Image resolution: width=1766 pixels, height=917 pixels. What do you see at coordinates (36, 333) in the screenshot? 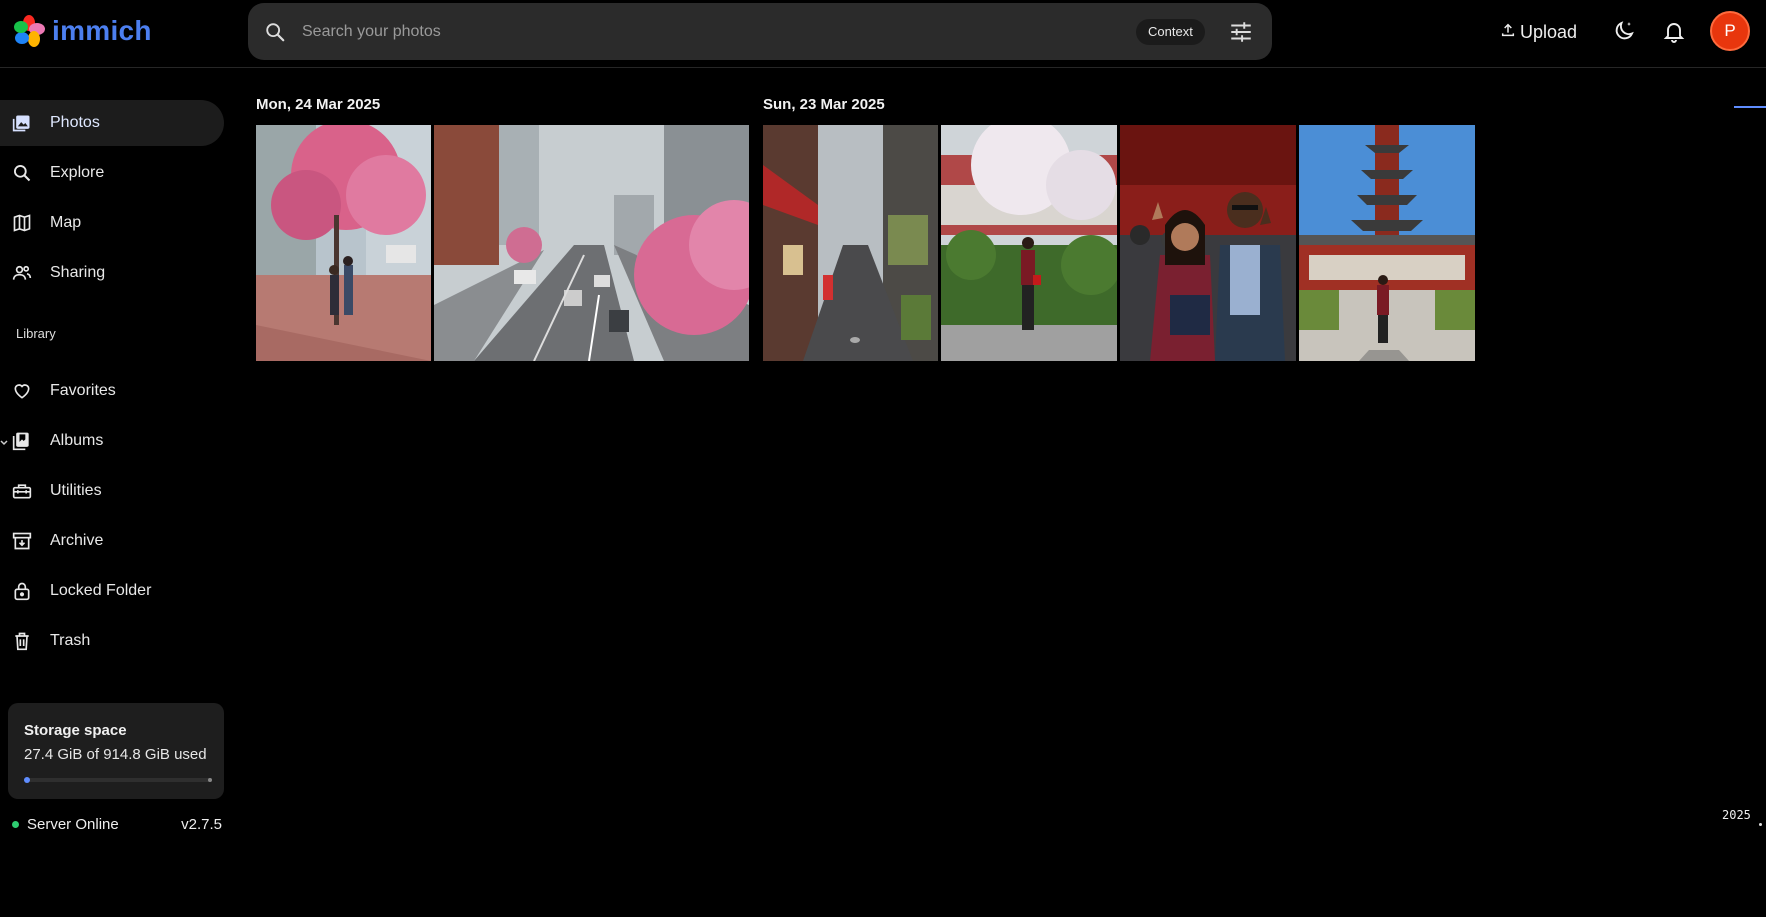
I see `library-heading: Library` at bounding box center [36, 333].